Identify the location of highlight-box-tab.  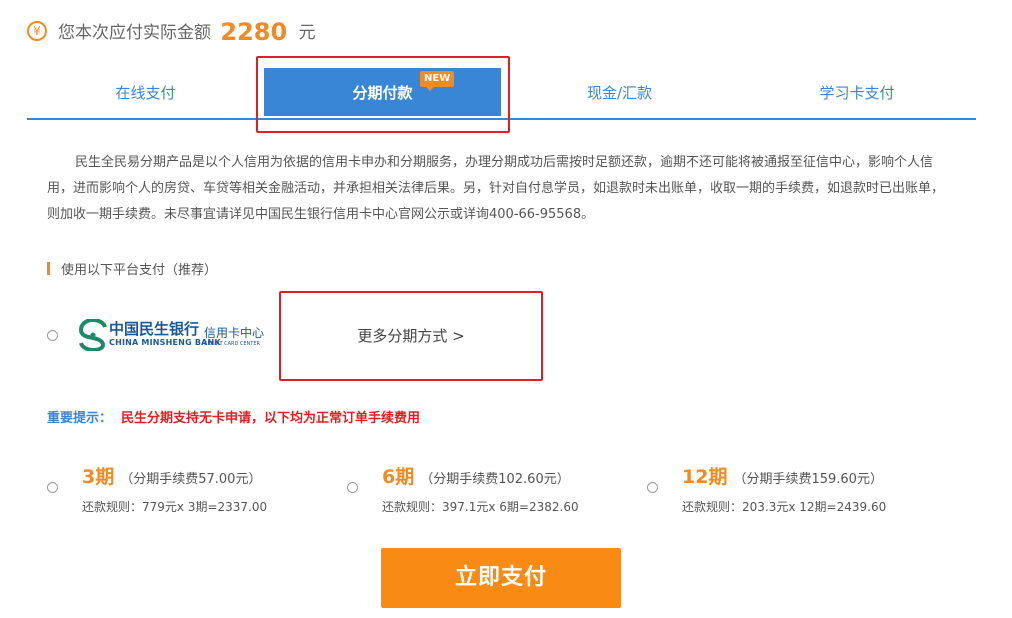
(383, 94).